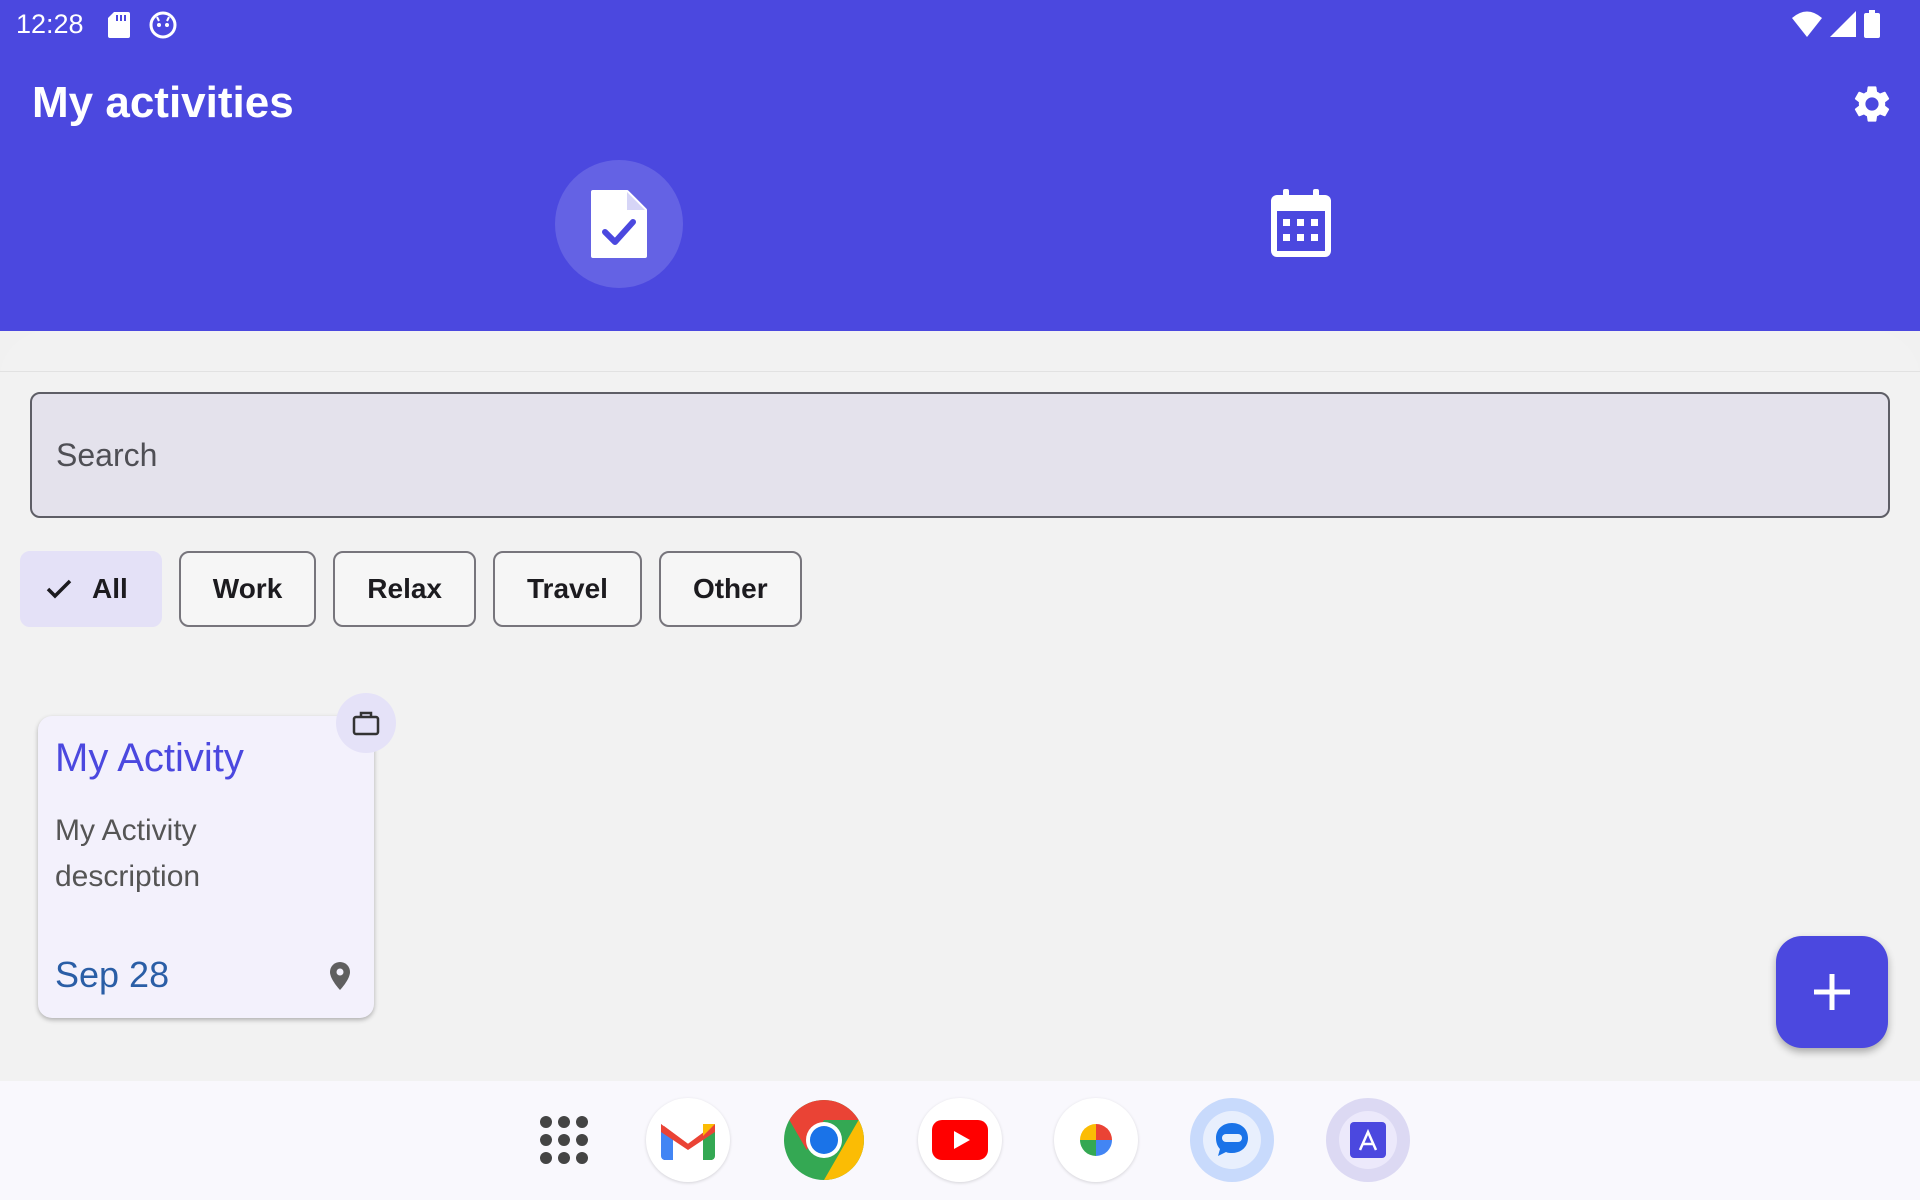 Image resolution: width=1920 pixels, height=1200 pixels. I want to click on search-input, so click(972, 455).